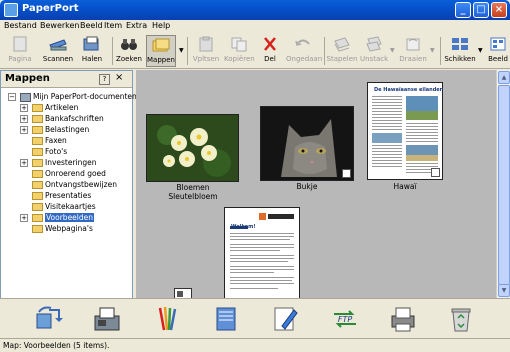 Image resolution: width=510 pixels, height=352 pixels. Describe the element at coordinates (307, 186) in the screenshot. I see `caption-bukje: Bukje` at that location.